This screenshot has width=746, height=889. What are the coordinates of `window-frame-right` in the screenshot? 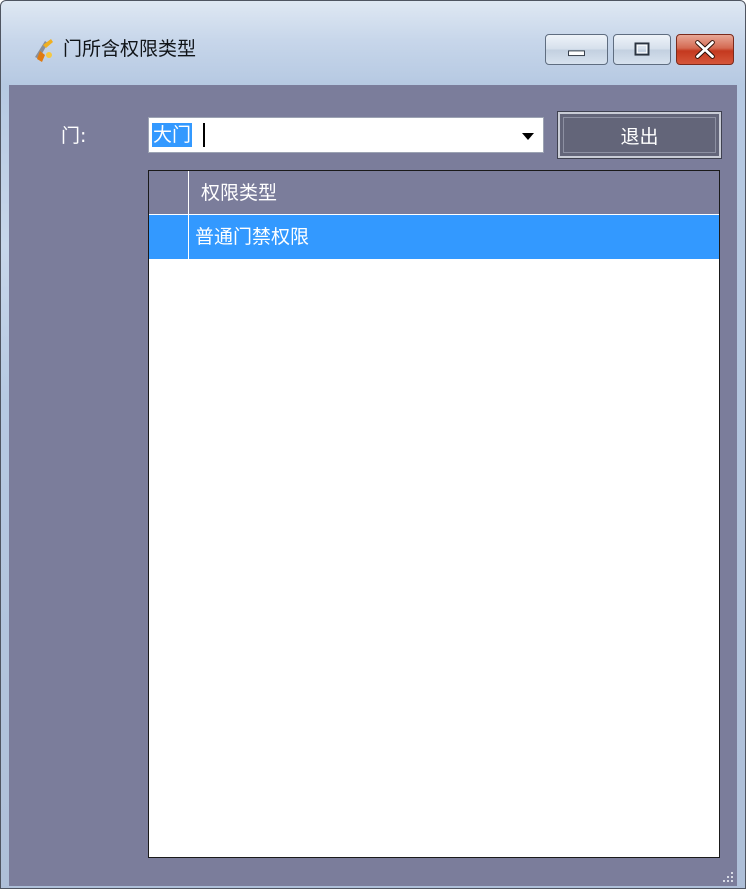 It's located at (741, 485).